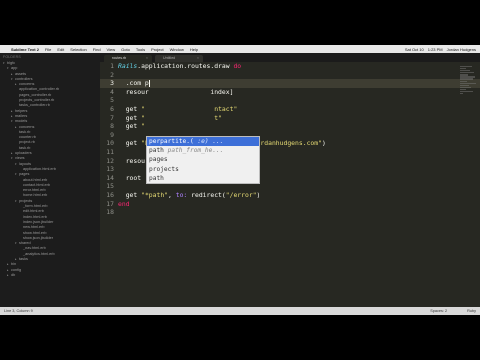 This screenshot has height=360, width=480. Describe the element at coordinates (298, 126) in the screenshot. I see `code-line: get "` at that location.